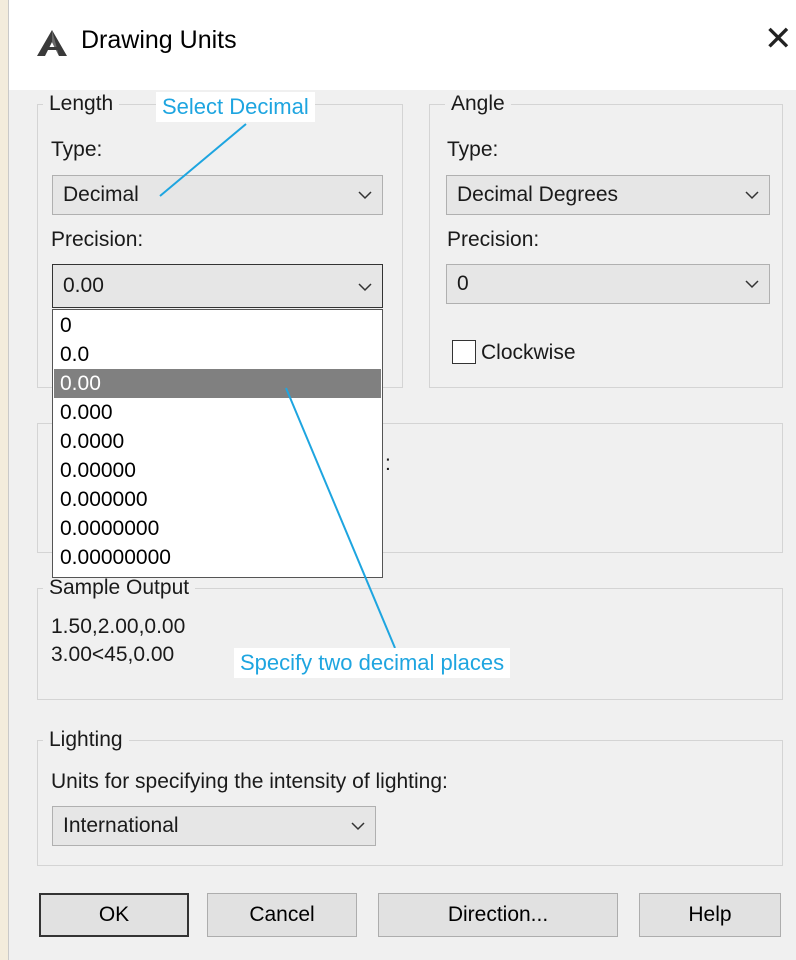 This screenshot has width=796, height=960. What do you see at coordinates (77, 149) in the screenshot?
I see `length-type-label: Type:` at bounding box center [77, 149].